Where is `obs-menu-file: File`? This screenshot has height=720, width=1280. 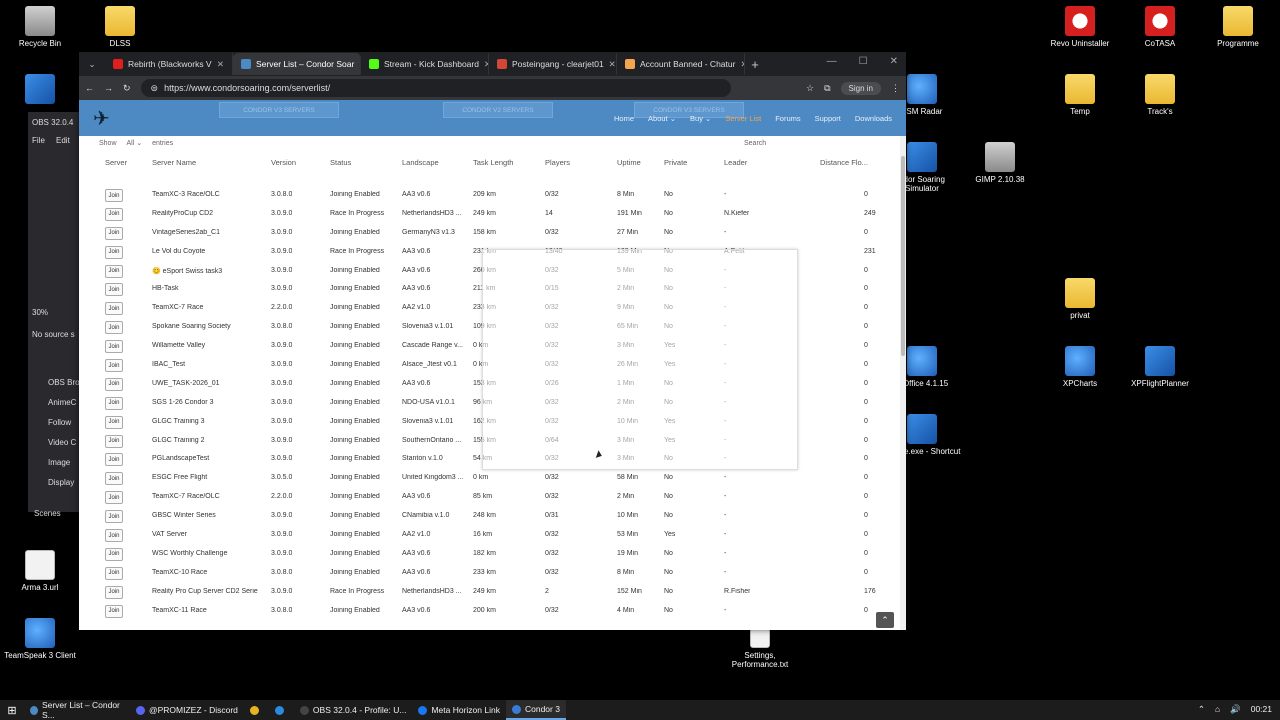 obs-menu-file: File is located at coordinates (38, 140).